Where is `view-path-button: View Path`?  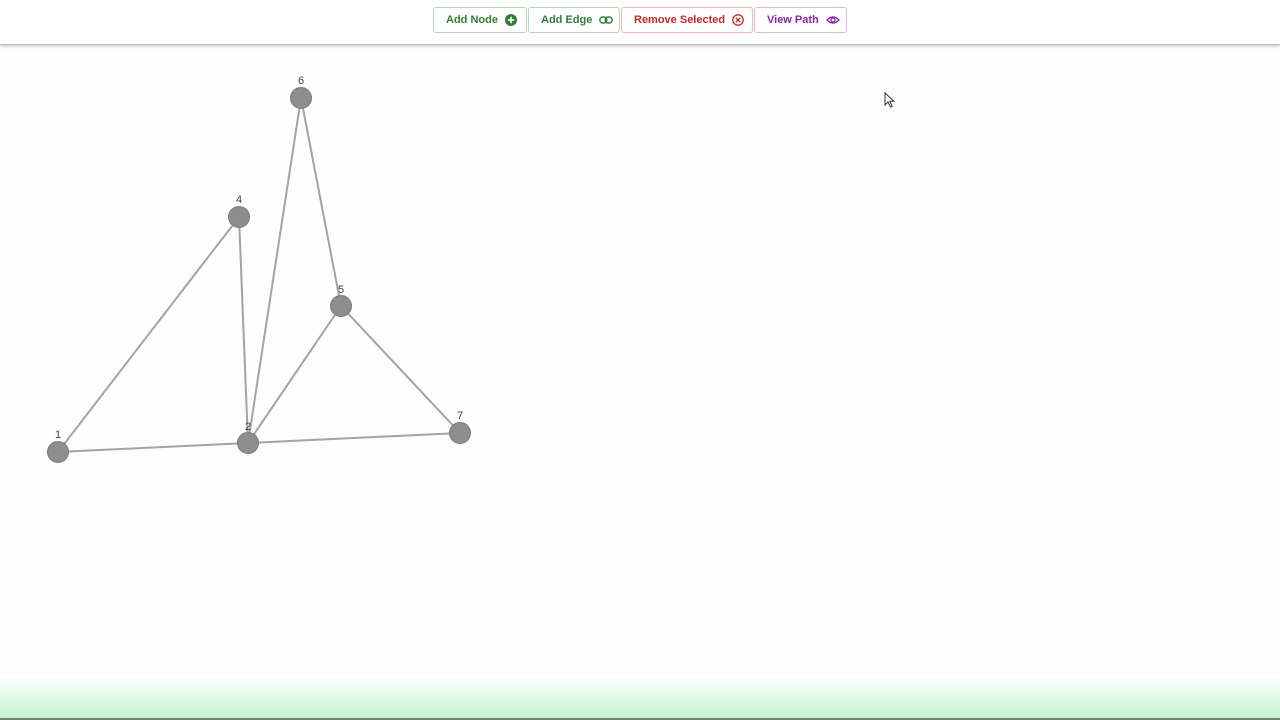
view-path-button: View Path is located at coordinates (800, 20).